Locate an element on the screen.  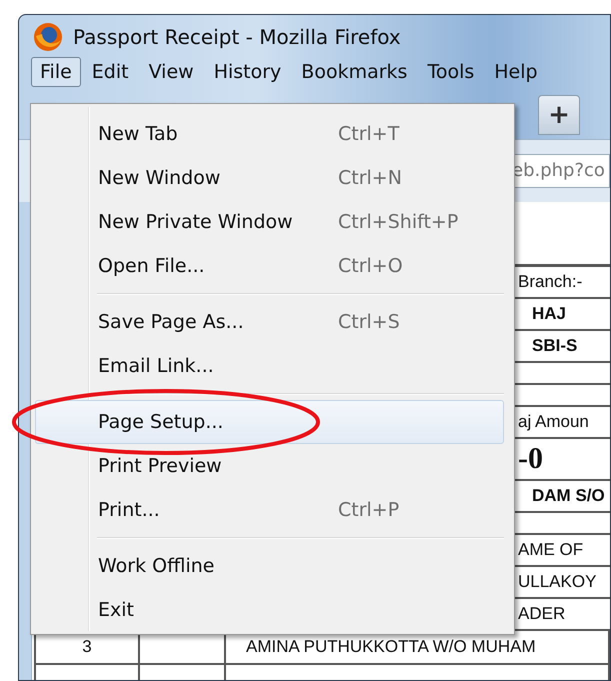
window-title: Passport Receipt - Mozilla Firefox is located at coordinates (237, 37).